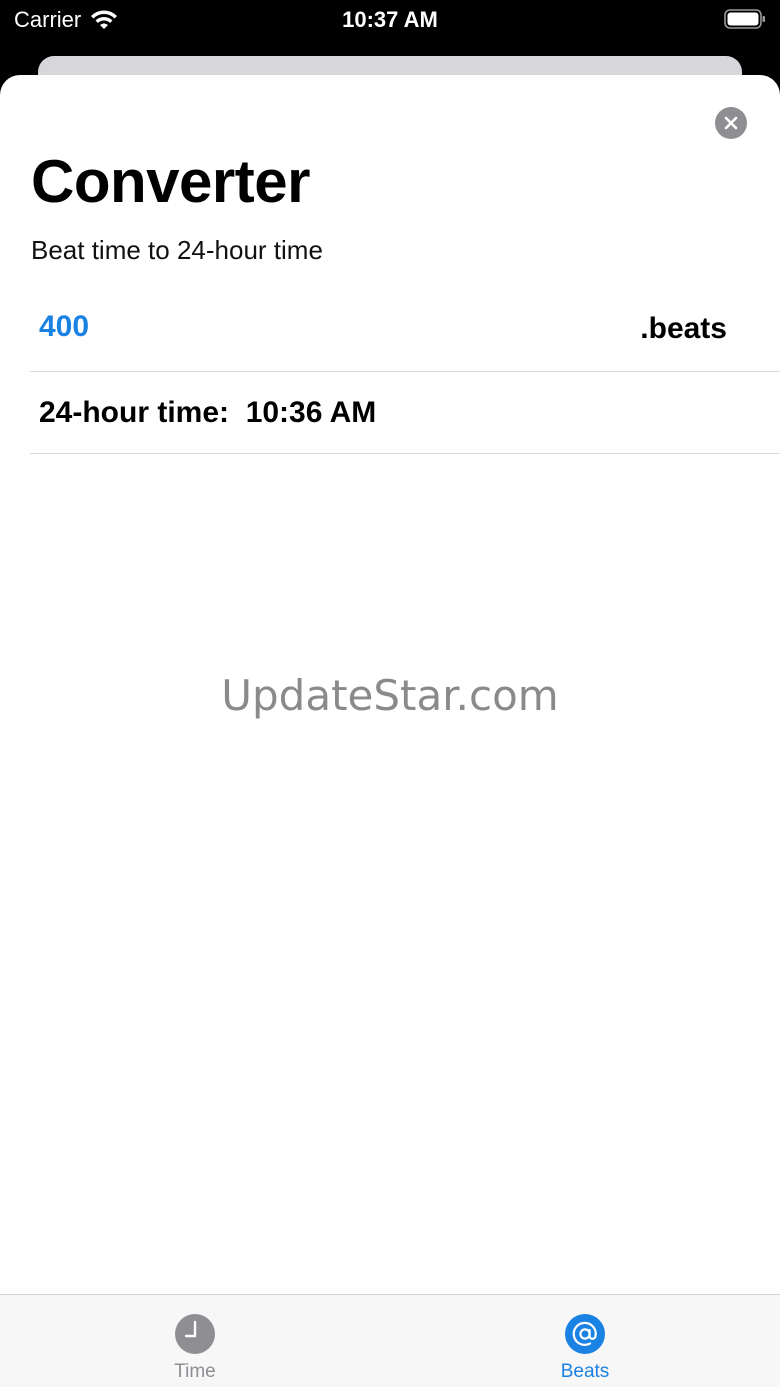  I want to click on tab-beats: Beats, so click(585, 1341).